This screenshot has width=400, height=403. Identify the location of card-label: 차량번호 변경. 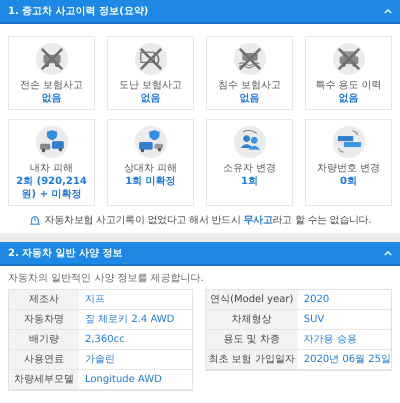
(348, 168).